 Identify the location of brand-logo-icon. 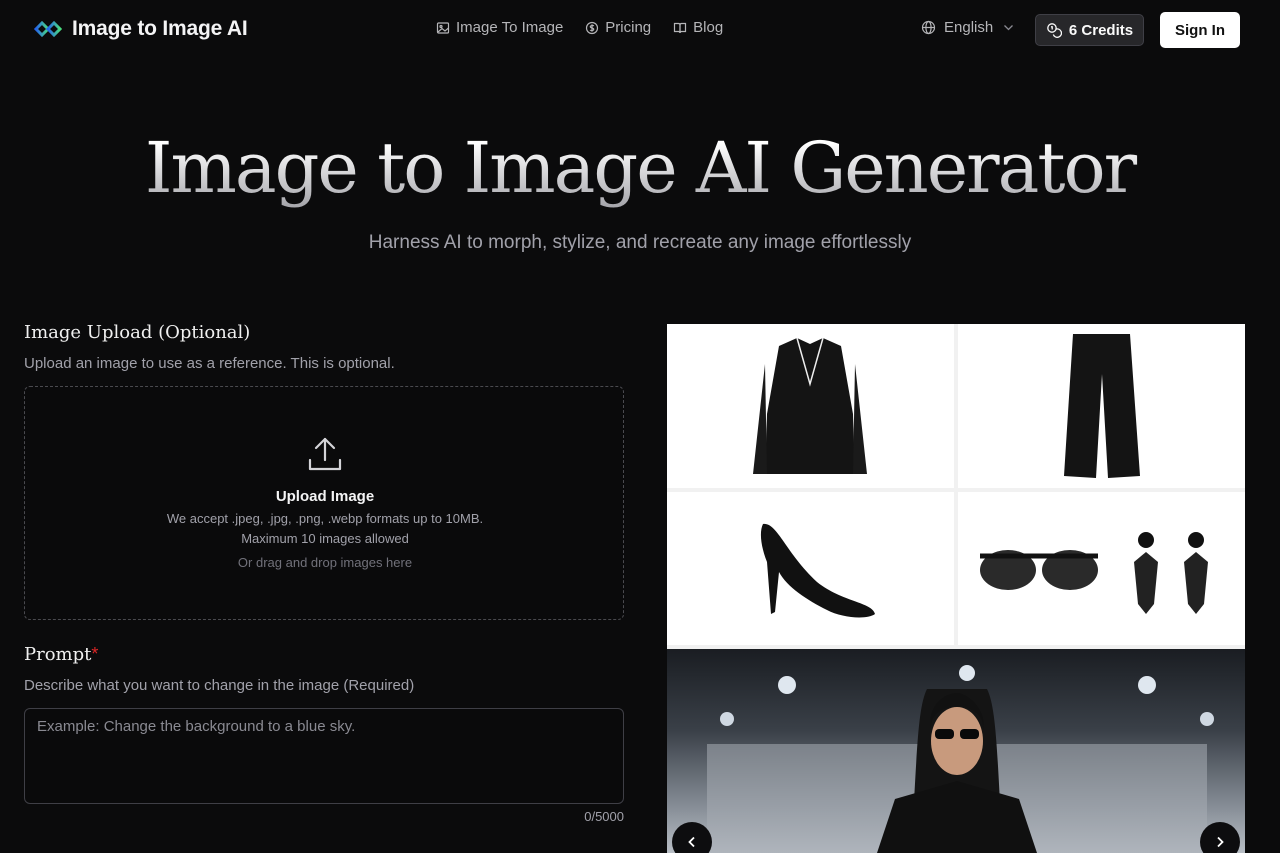
(48, 29).